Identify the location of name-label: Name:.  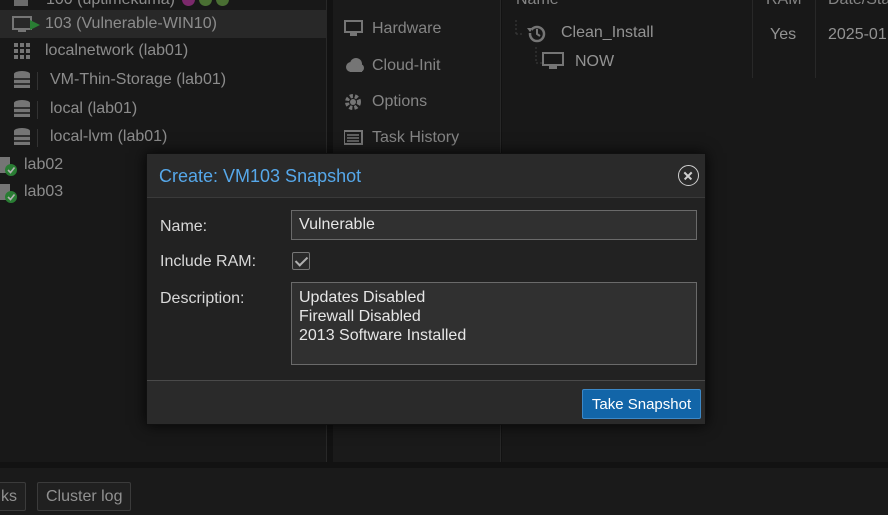
(184, 226).